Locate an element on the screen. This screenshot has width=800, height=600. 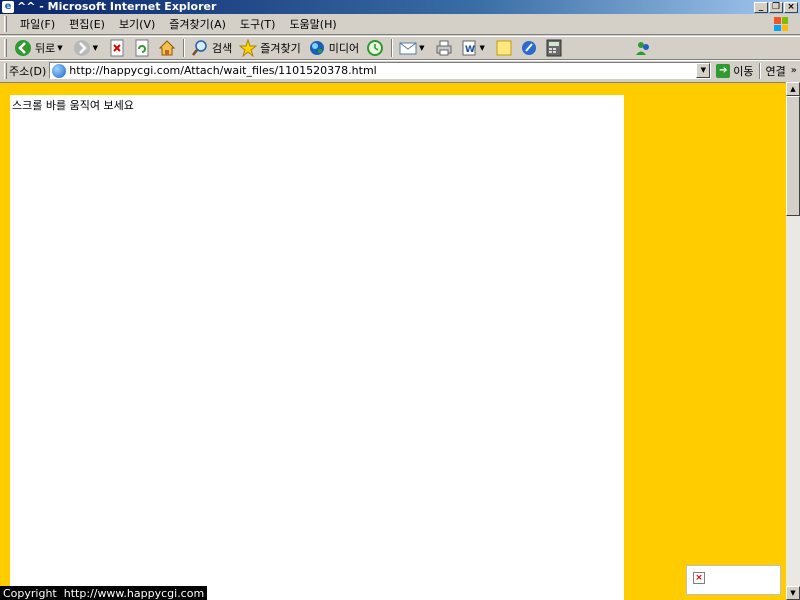
forward-button: ▼ is located at coordinates (87, 48).